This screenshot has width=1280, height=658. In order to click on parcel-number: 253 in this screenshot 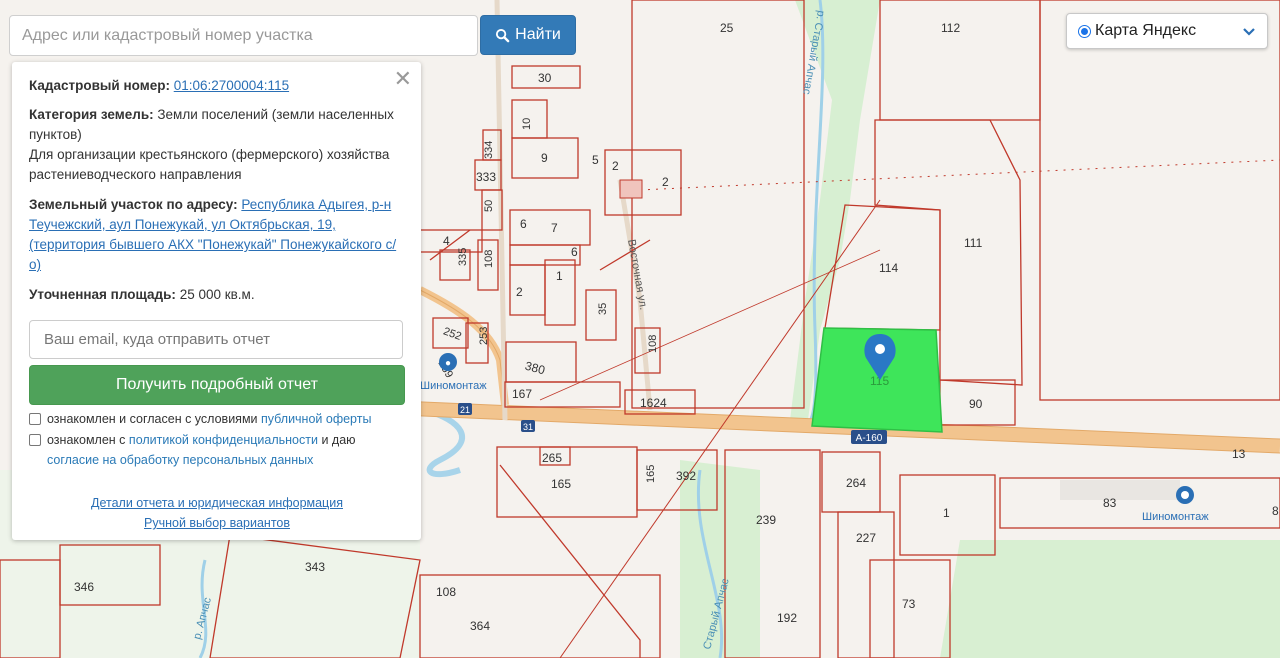, I will do `click(484, 336)`.